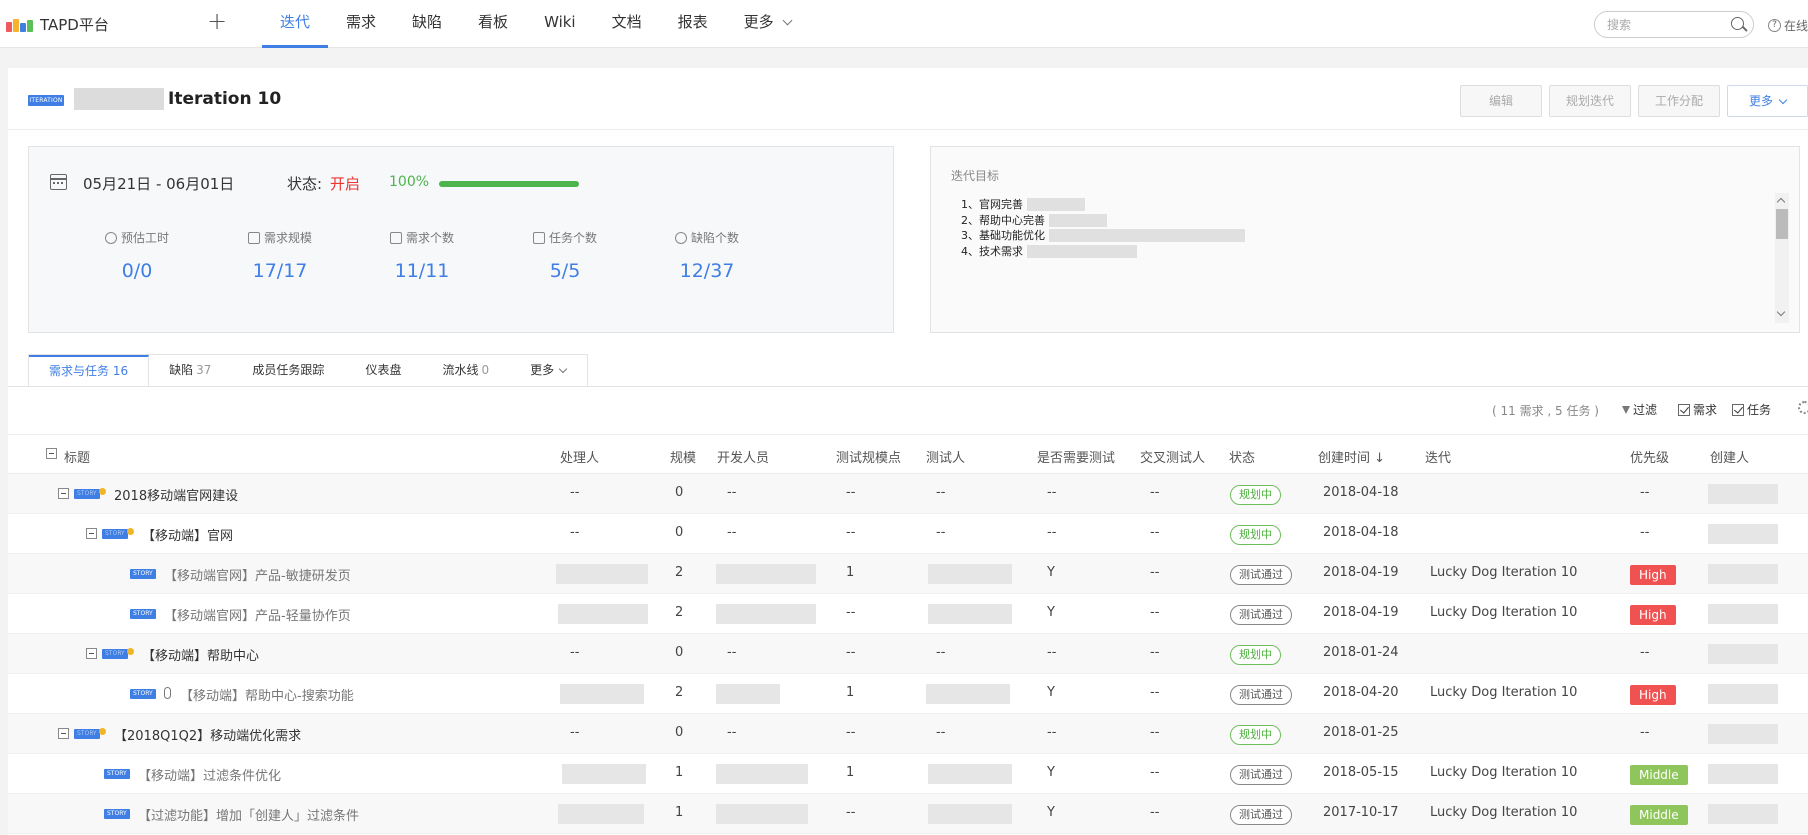 This screenshot has width=1808, height=835. Describe the element at coordinates (1590, 101) in the screenshot. I see `plan-iteration-button: 规划迭代` at that location.